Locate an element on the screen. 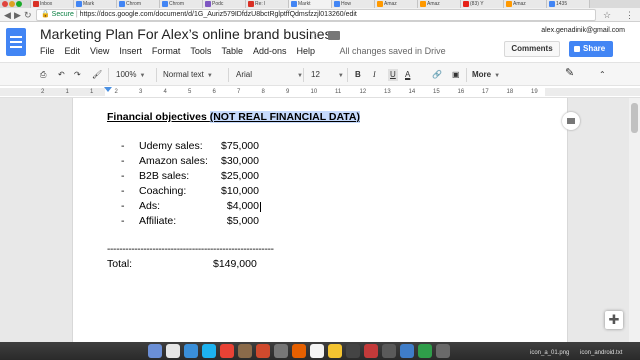 The width and height of the screenshot is (640, 360). text-color-button: A is located at coordinates (407, 75).